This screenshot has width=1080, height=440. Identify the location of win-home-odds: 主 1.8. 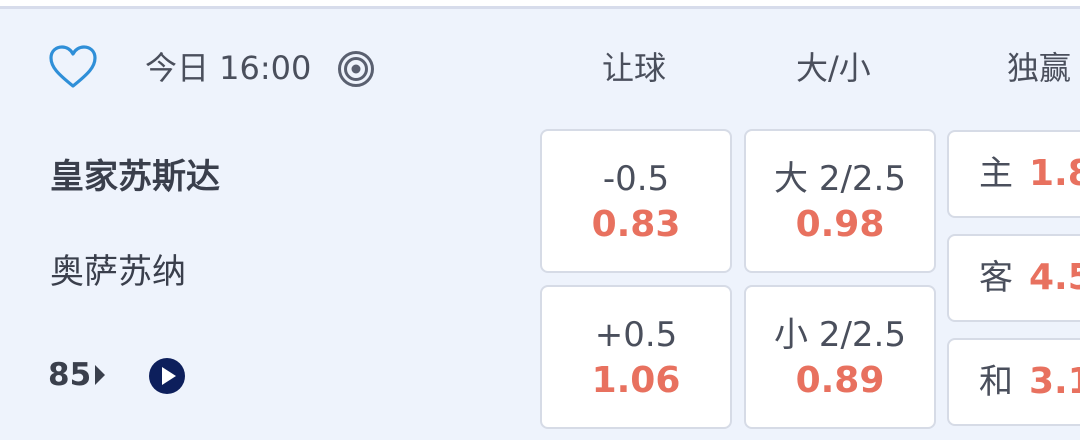
(1013, 174).